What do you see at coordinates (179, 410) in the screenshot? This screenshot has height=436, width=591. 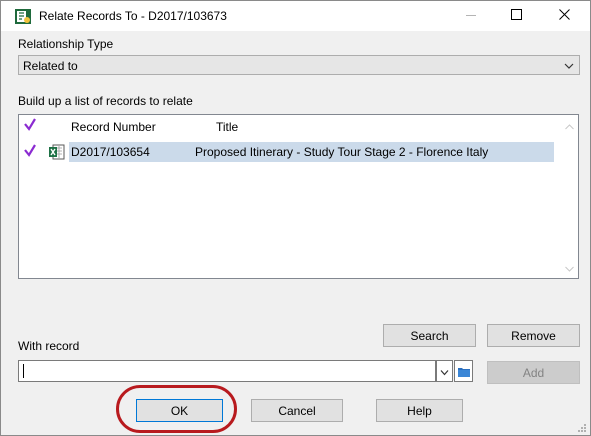 I see `ok-button: OK` at bounding box center [179, 410].